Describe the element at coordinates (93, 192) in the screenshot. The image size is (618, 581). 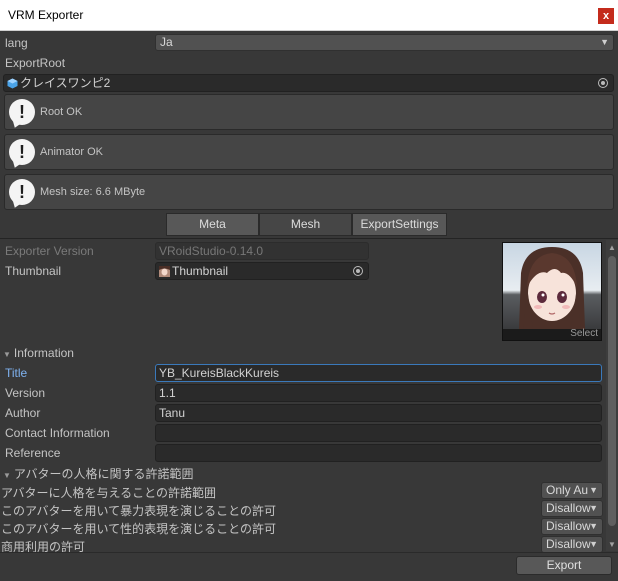
I see `help-message: Mesh size: 6.6 MByte` at that location.